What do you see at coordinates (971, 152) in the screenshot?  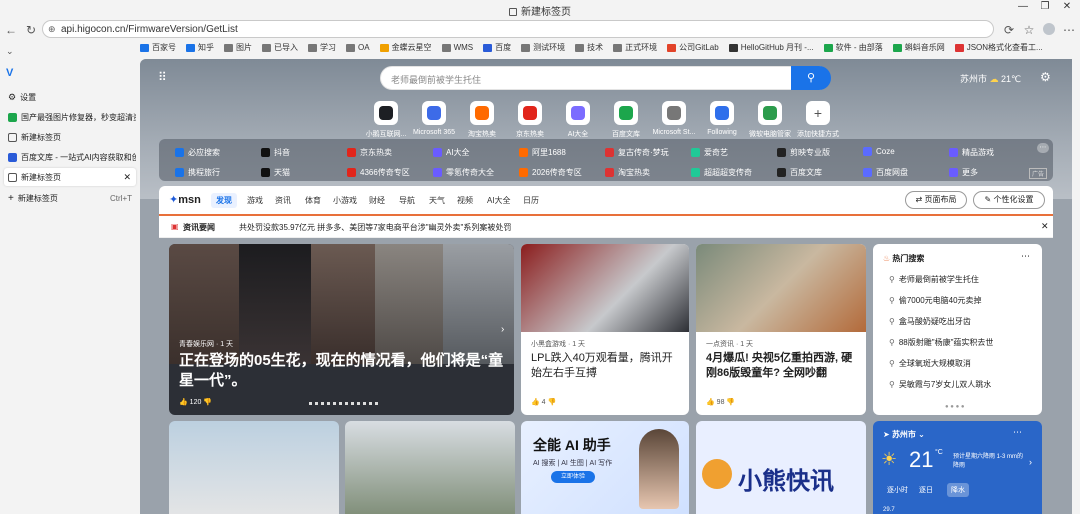 I see `quick-link: 精品游戏` at bounding box center [971, 152].